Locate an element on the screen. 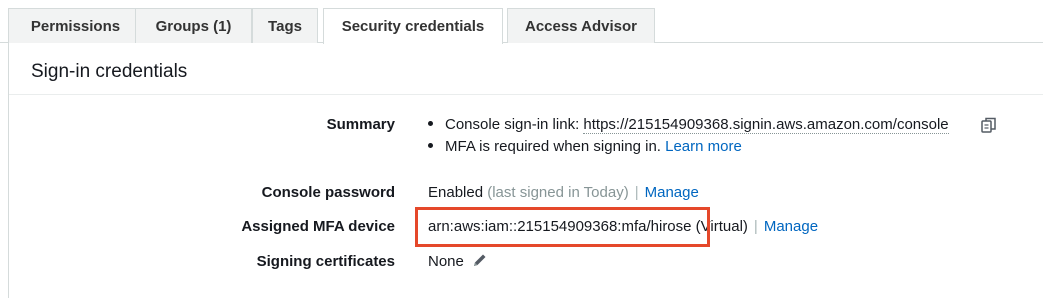 The height and width of the screenshot is (298, 1043). mfa-device-label: Assigned MFA device is located at coordinates (318, 226).